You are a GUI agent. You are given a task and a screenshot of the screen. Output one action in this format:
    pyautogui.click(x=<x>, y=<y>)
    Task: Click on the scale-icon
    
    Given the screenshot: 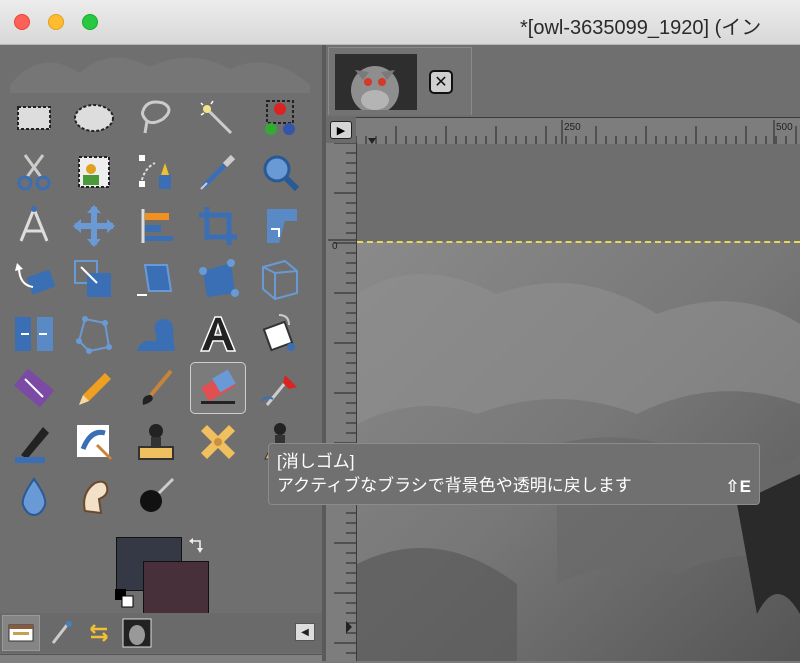 What is the action you would take?
    pyautogui.click(x=92, y=278)
    